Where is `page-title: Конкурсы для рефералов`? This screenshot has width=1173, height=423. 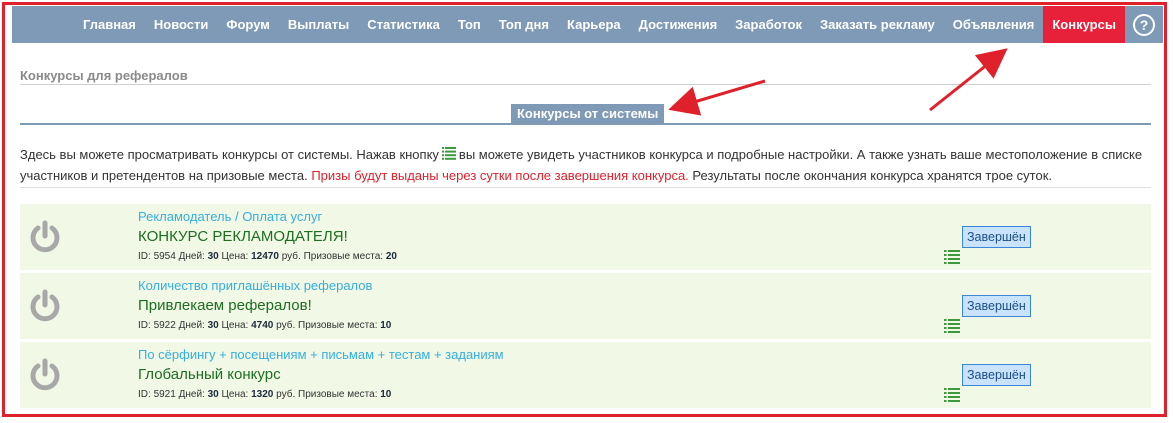 page-title: Конкурсы для рефералов is located at coordinates (104, 75).